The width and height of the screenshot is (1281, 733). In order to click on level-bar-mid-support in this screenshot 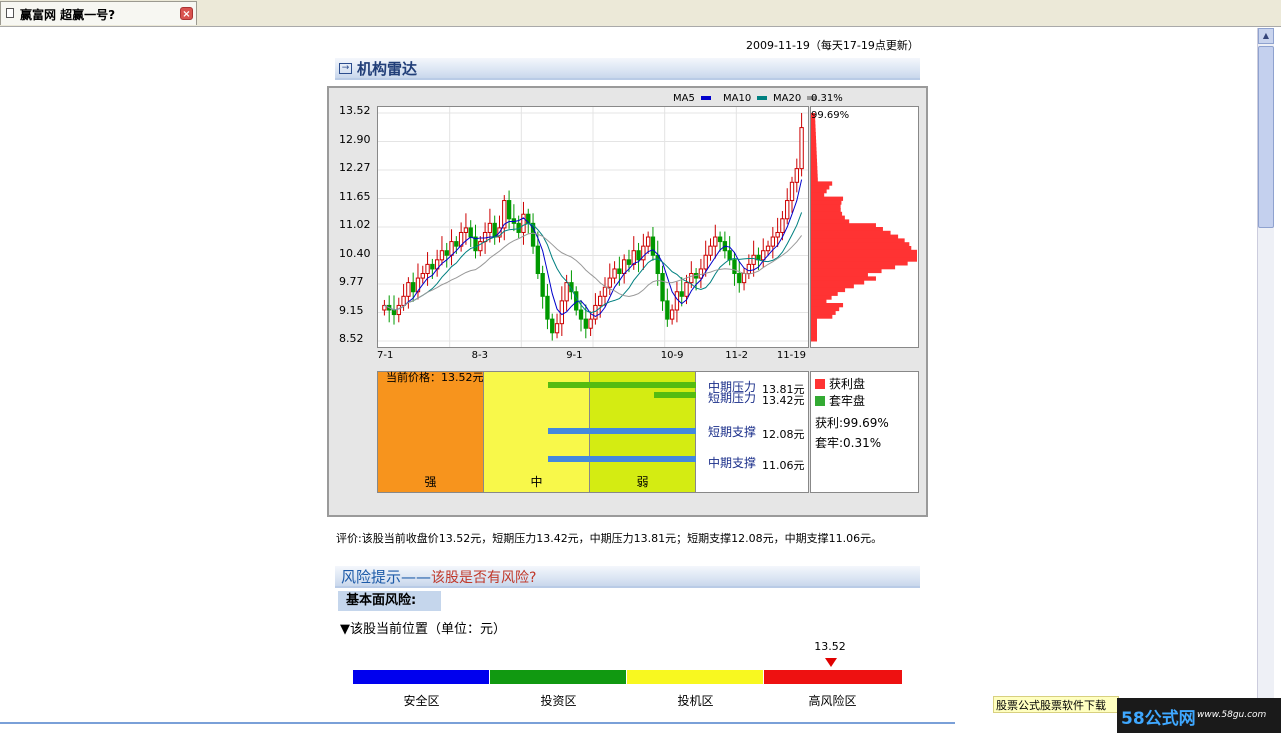, I will do `click(622, 459)`.